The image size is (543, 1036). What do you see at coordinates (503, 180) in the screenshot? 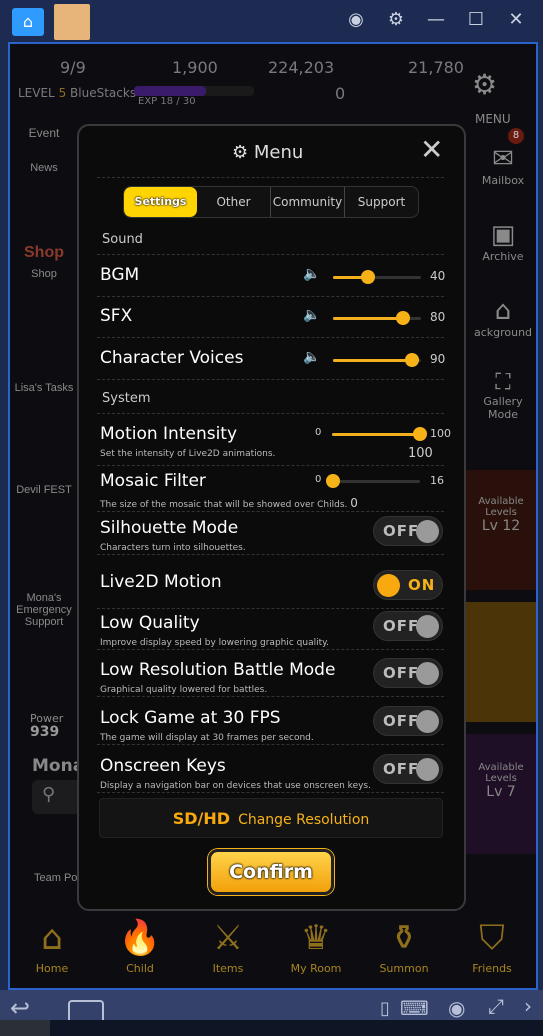
I see `mailbox-label: Mailbox` at bounding box center [503, 180].